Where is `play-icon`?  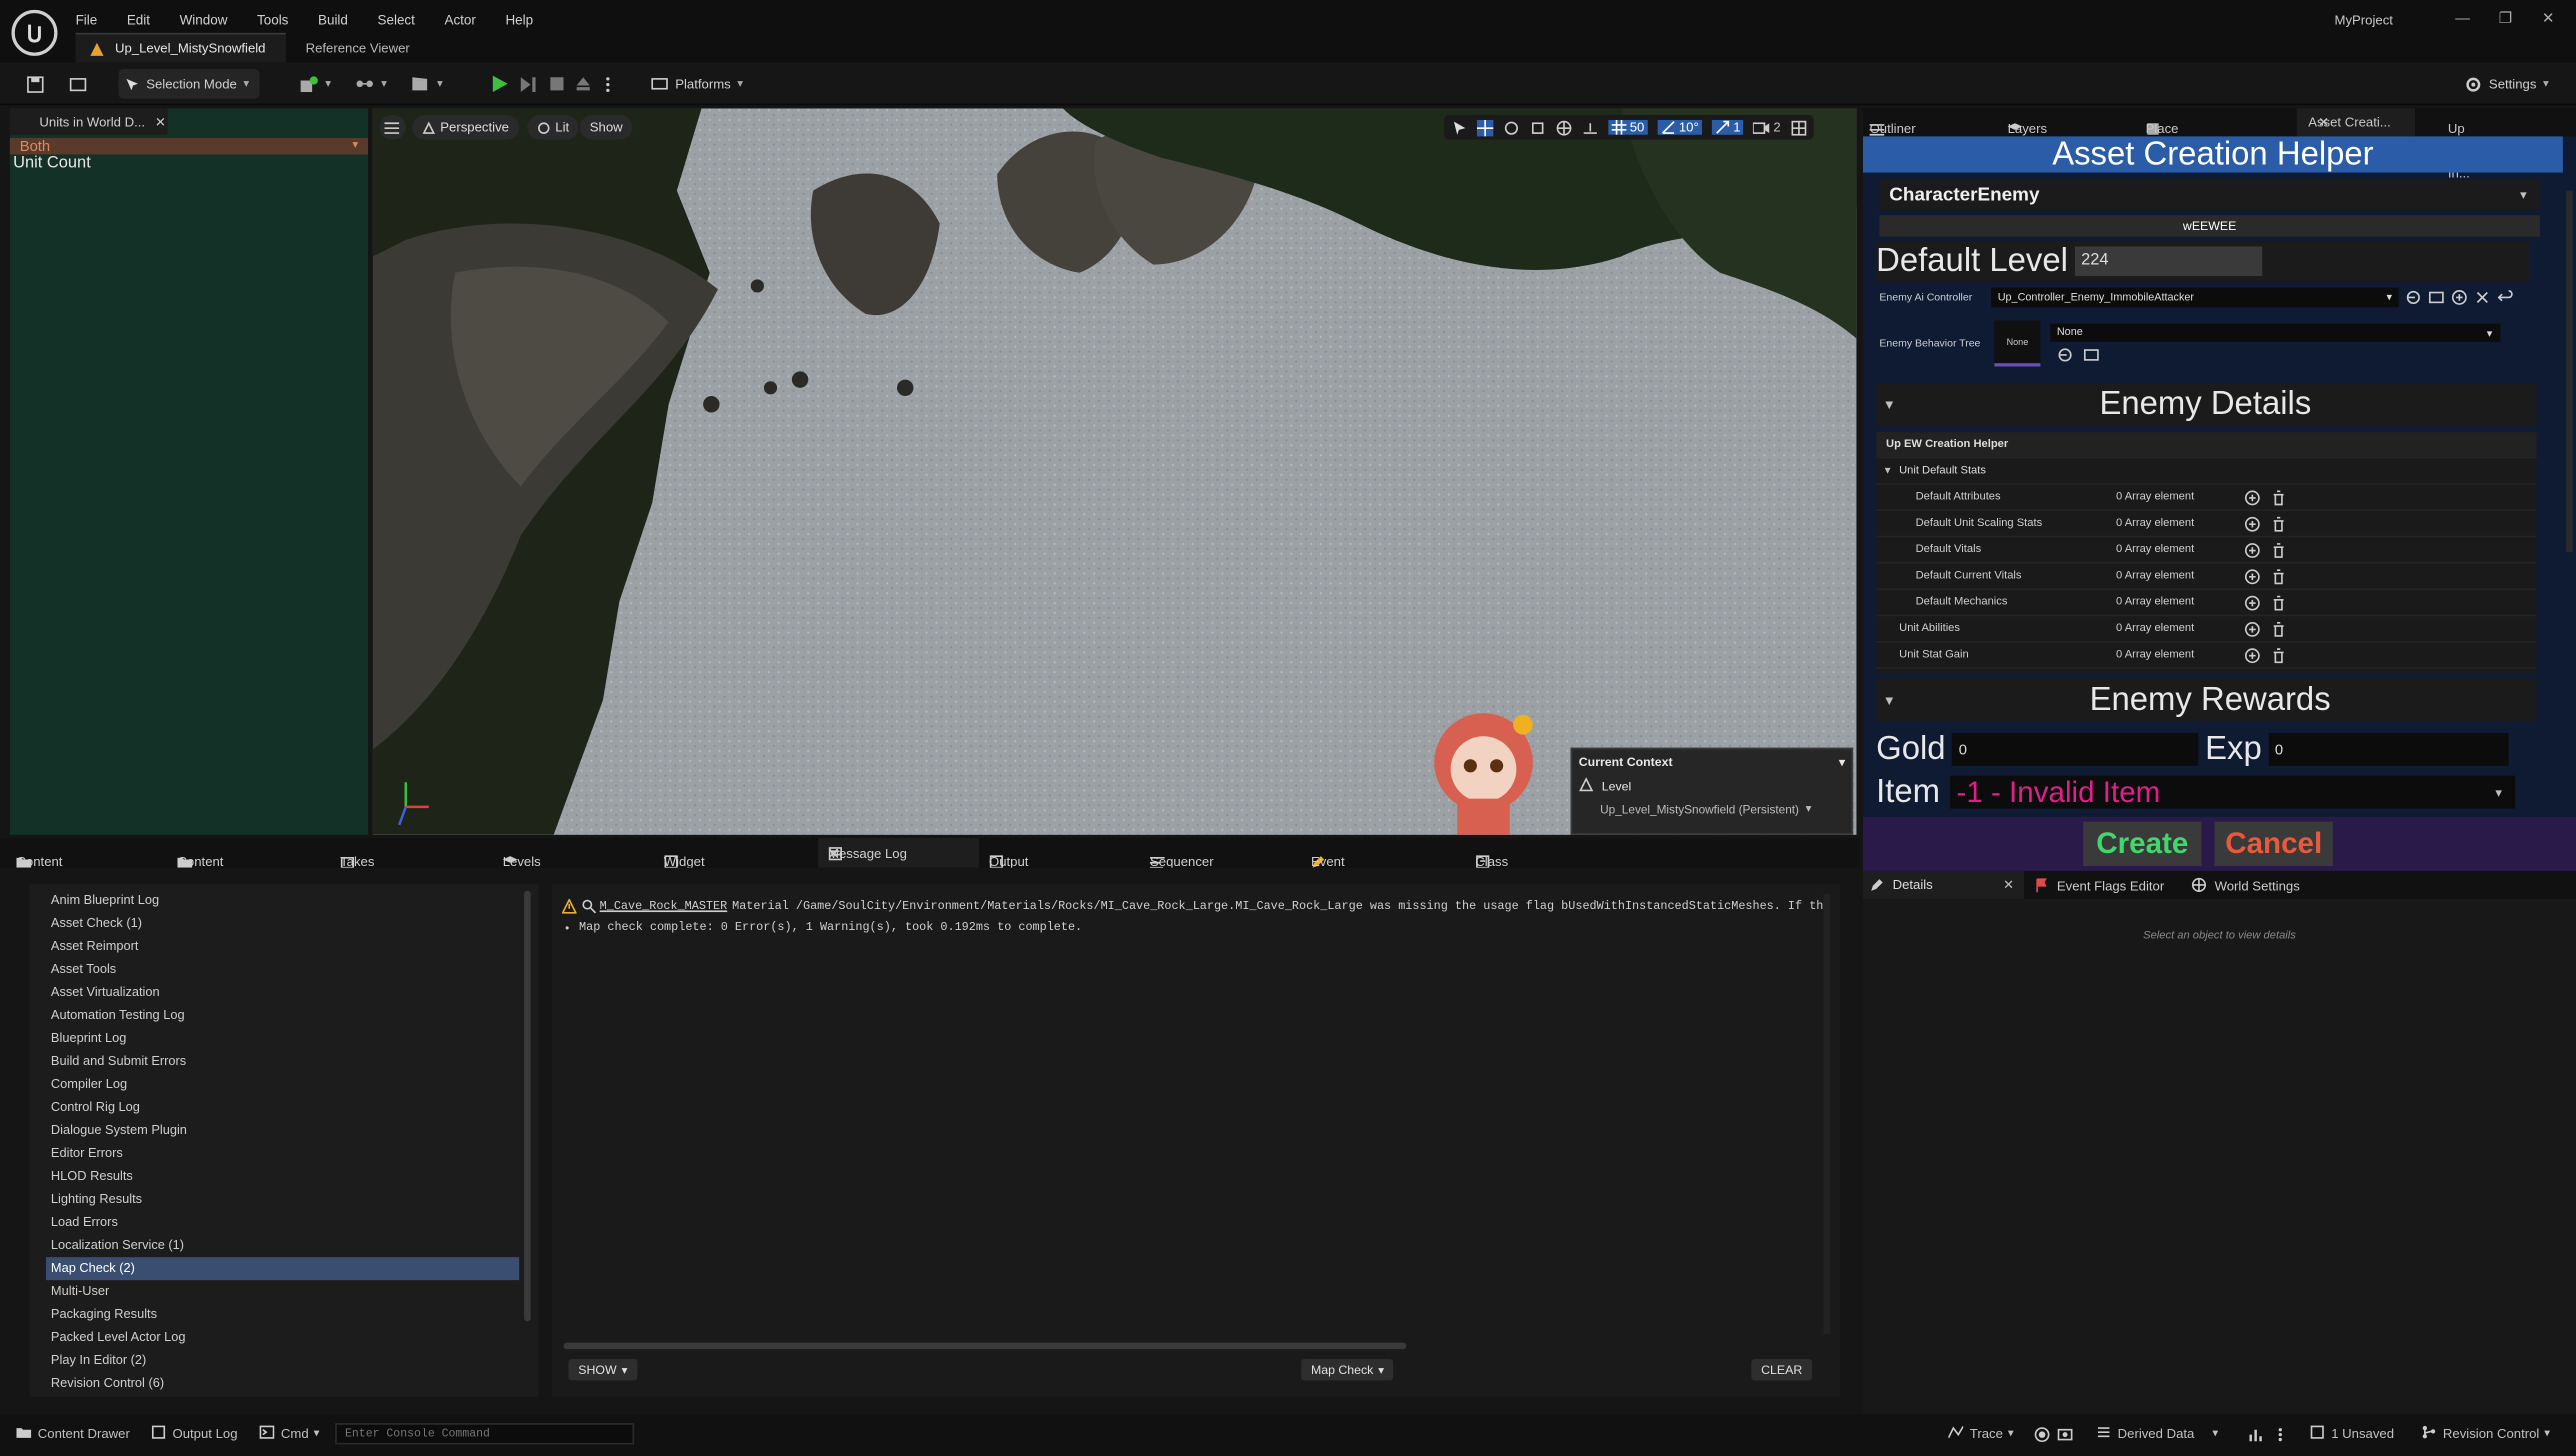
play-icon is located at coordinates (499, 84).